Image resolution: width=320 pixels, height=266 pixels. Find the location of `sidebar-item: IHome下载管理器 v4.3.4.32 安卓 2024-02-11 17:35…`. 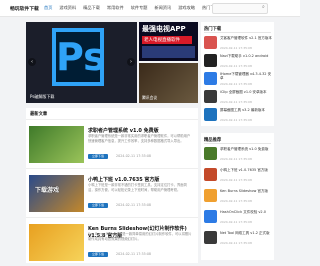

sidebar-item: IHome下载管理器 v4.3.4.32 安卓 2024-02-11 17:35… is located at coordinates (238, 80).